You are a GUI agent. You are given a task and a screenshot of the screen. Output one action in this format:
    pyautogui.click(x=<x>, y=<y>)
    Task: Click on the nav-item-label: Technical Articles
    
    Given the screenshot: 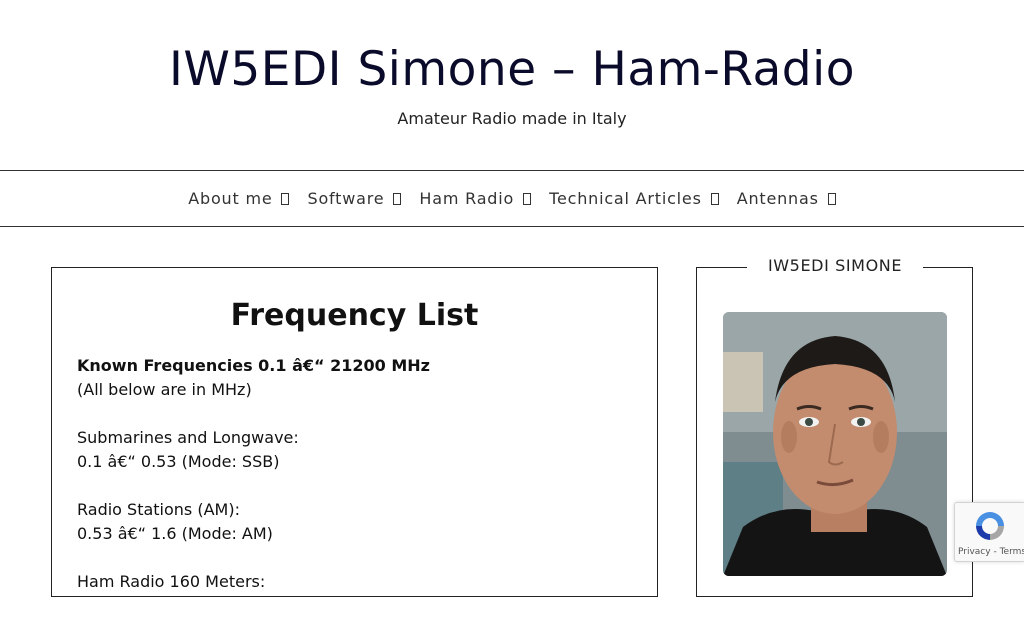 What is the action you would take?
    pyautogui.click(x=625, y=198)
    